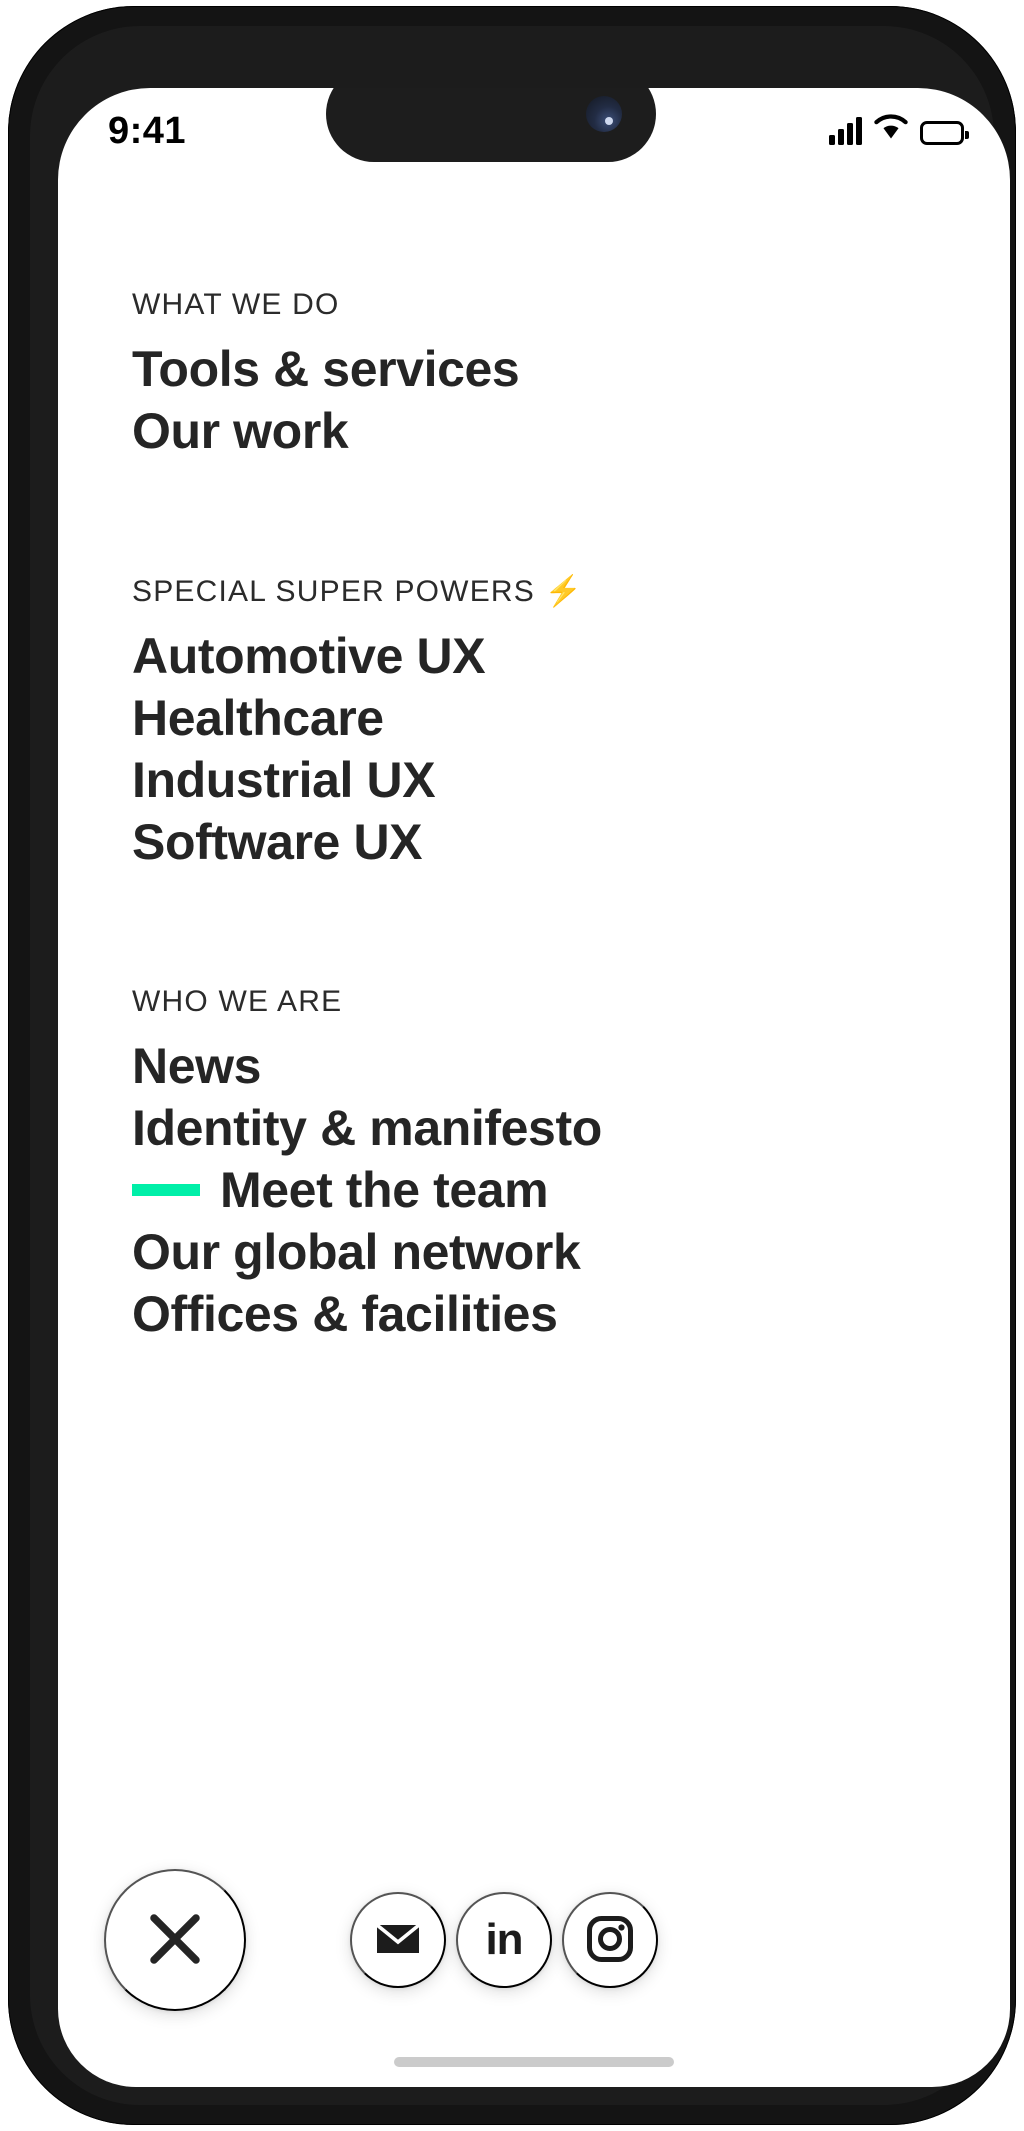  I want to click on nav-item-label: Identity & manifesto, so click(367, 1128).